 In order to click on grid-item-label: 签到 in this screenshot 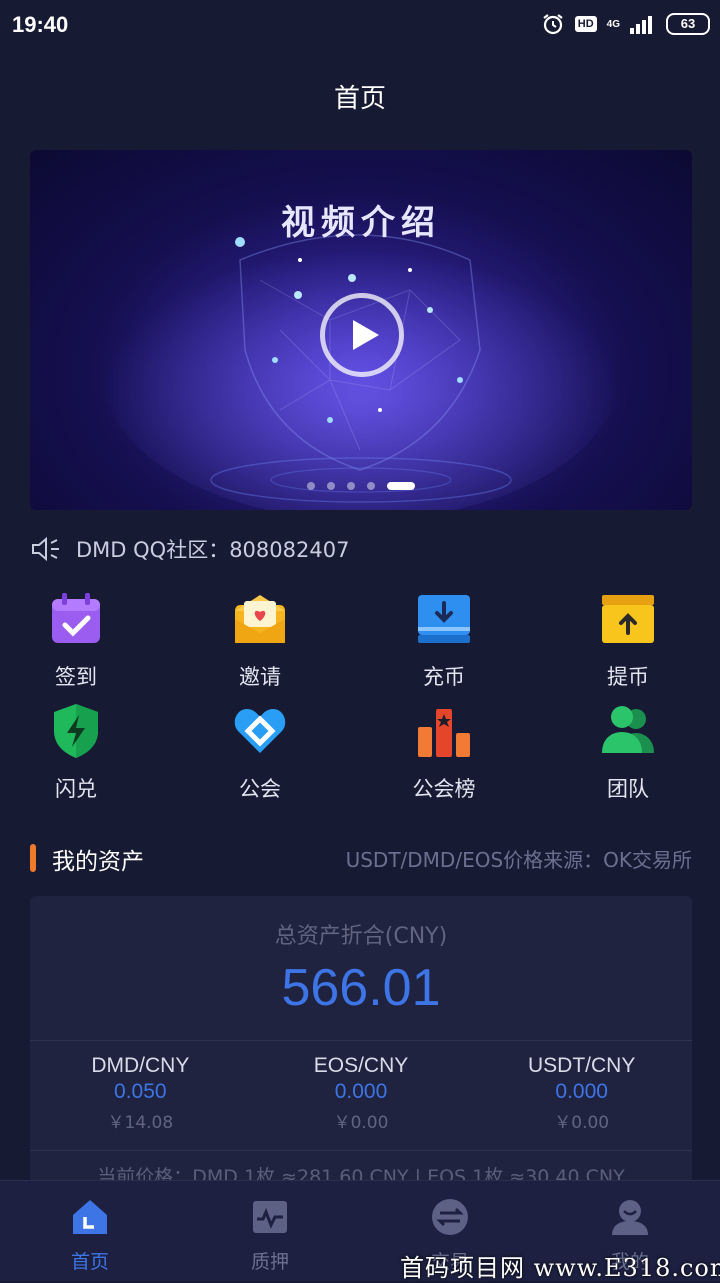, I will do `click(76, 677)`.